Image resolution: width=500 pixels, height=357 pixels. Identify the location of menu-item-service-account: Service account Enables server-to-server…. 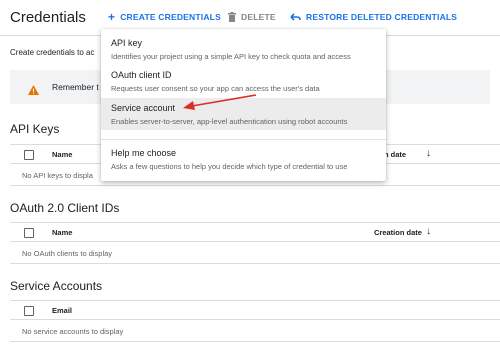
(243, 114).